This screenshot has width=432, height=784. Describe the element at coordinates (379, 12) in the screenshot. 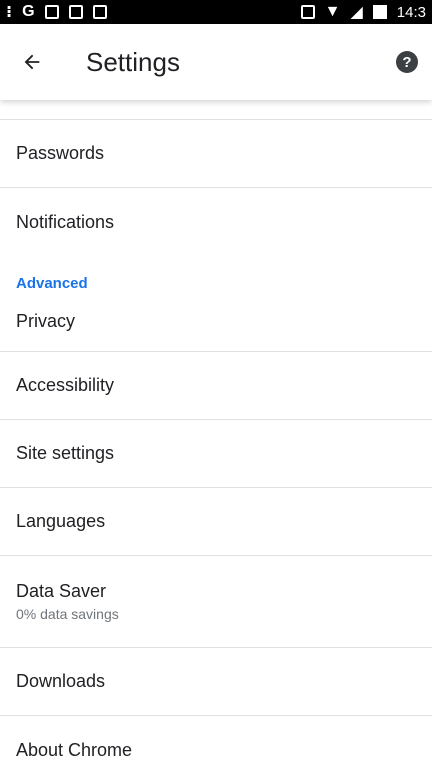

I see `battery-icon` at that location.